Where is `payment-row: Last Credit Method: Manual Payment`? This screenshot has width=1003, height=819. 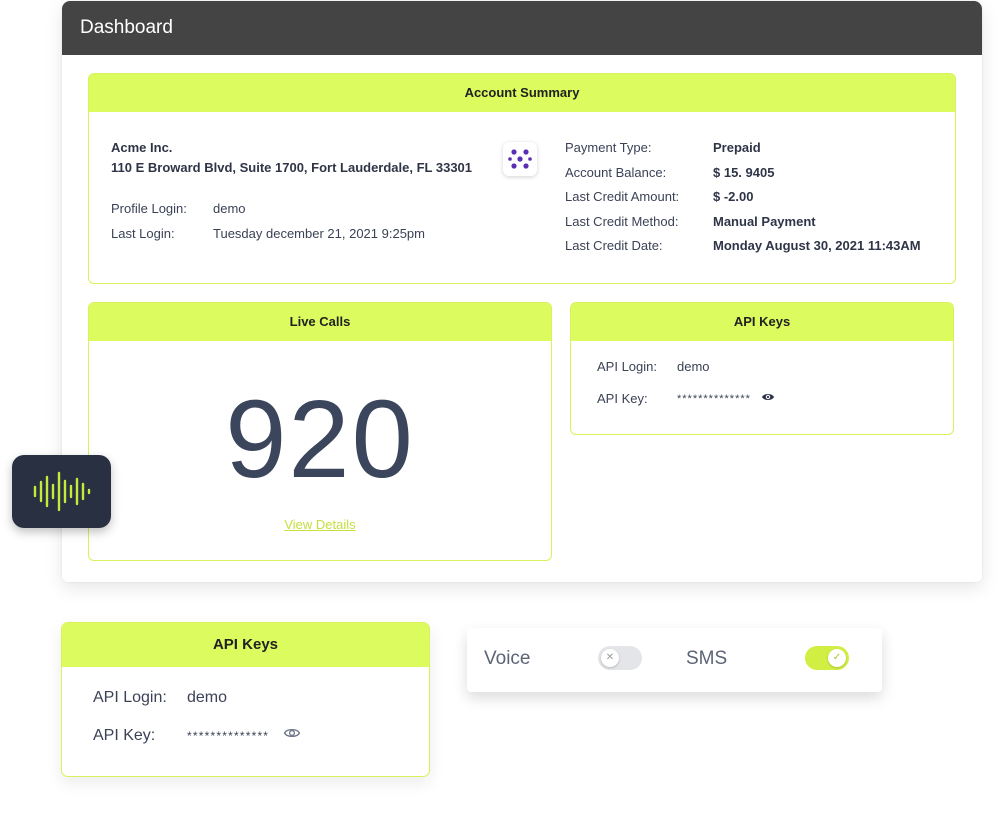 payment-row: Last Credit Method: Manual Payment is located at coordinates (743, 226).